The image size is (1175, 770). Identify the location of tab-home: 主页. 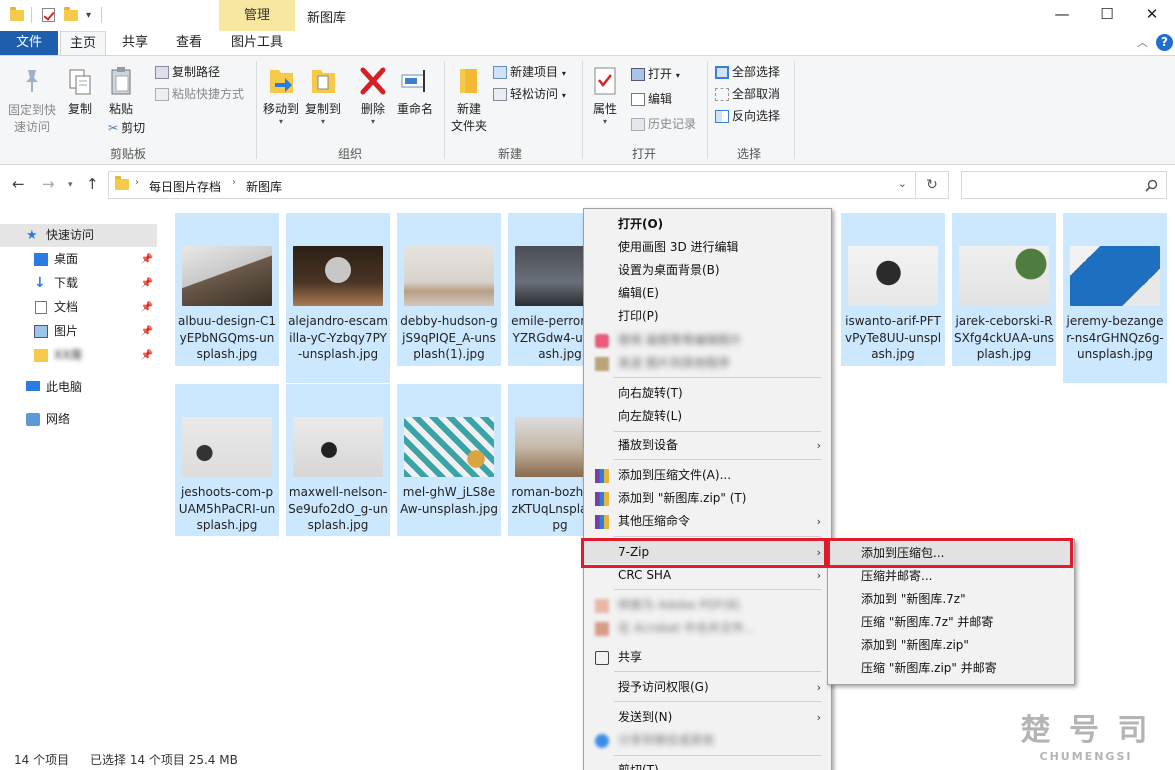
(83, 43).